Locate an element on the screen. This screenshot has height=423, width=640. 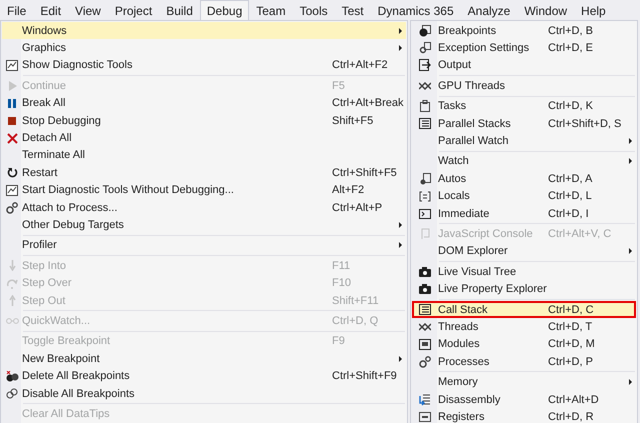
breakpoint-window-icon is located at coordinates (425, 30).